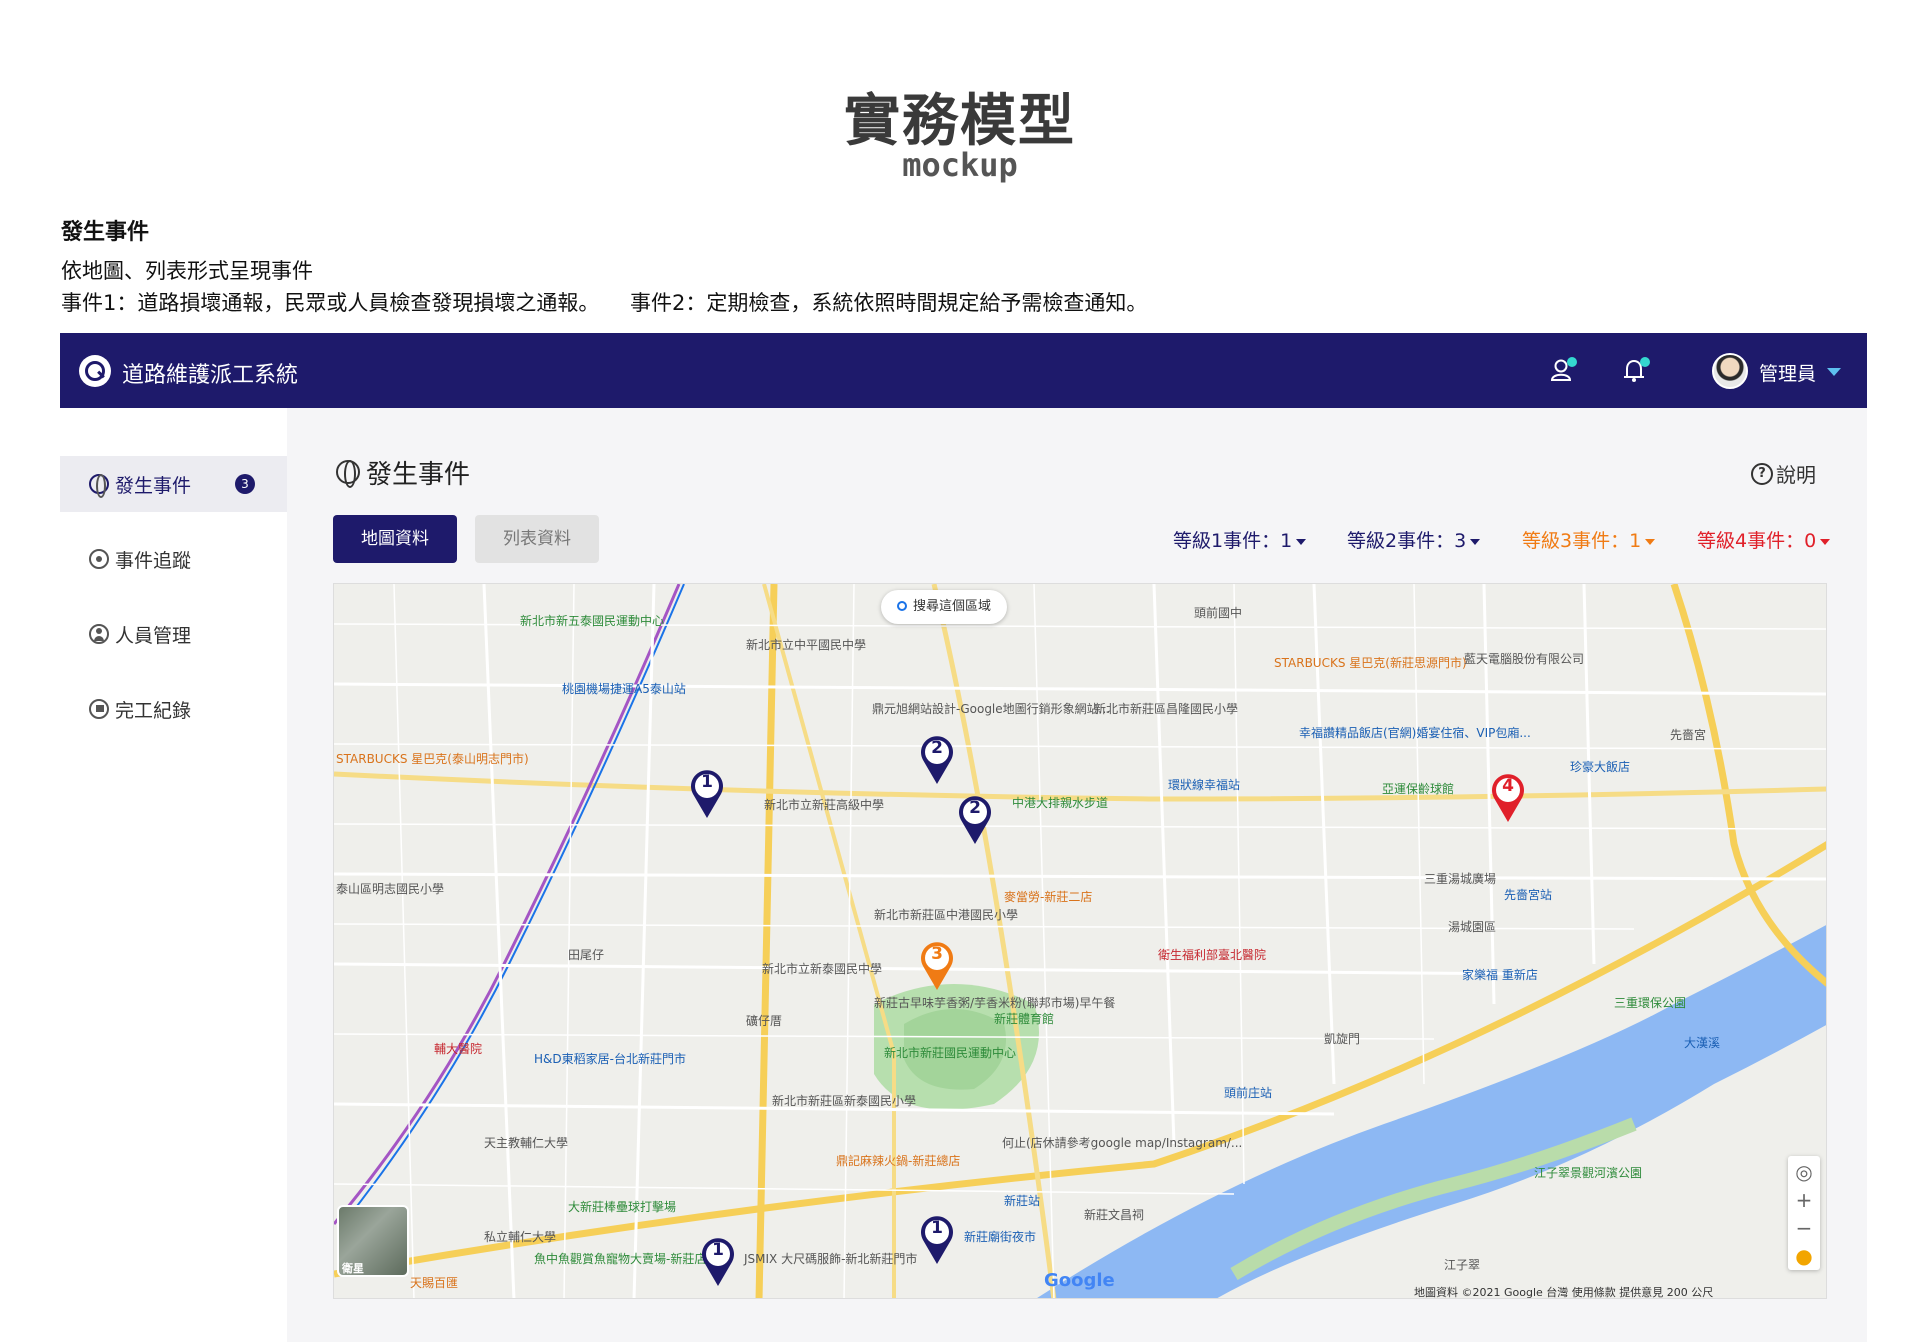 This screenshot has height=1342, width=1920. What do you see at coordinates (1508, 798) in the screenshot?
I see `event-pin: 4` at bounding box center [1508, 798].